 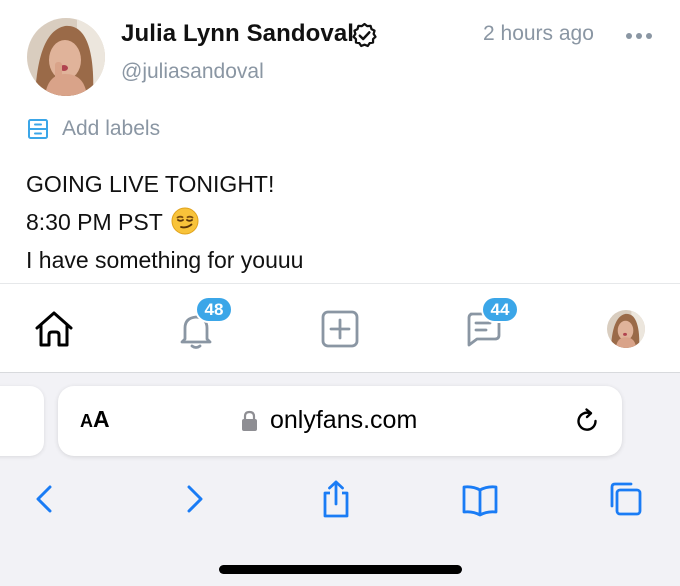 I want to click on tabs-button, so click(x=624, y=499).